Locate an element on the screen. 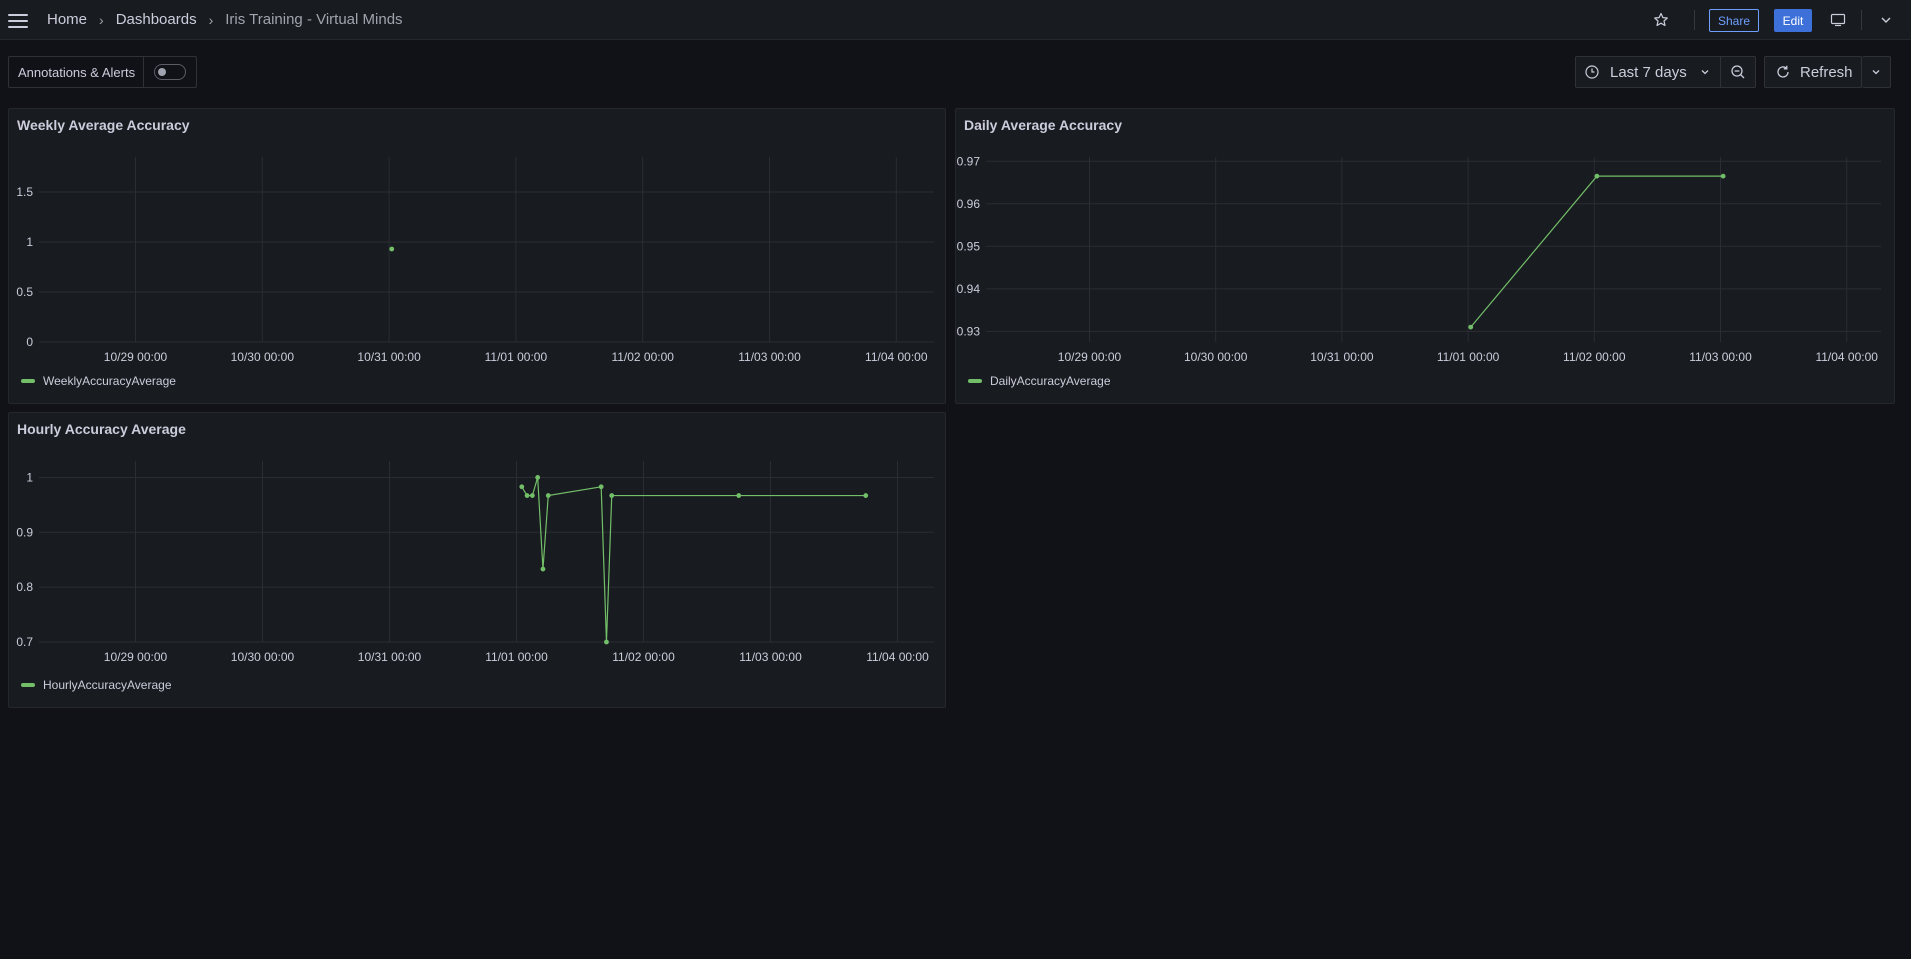  share-button: Share is located at coordinates (1734, 20).